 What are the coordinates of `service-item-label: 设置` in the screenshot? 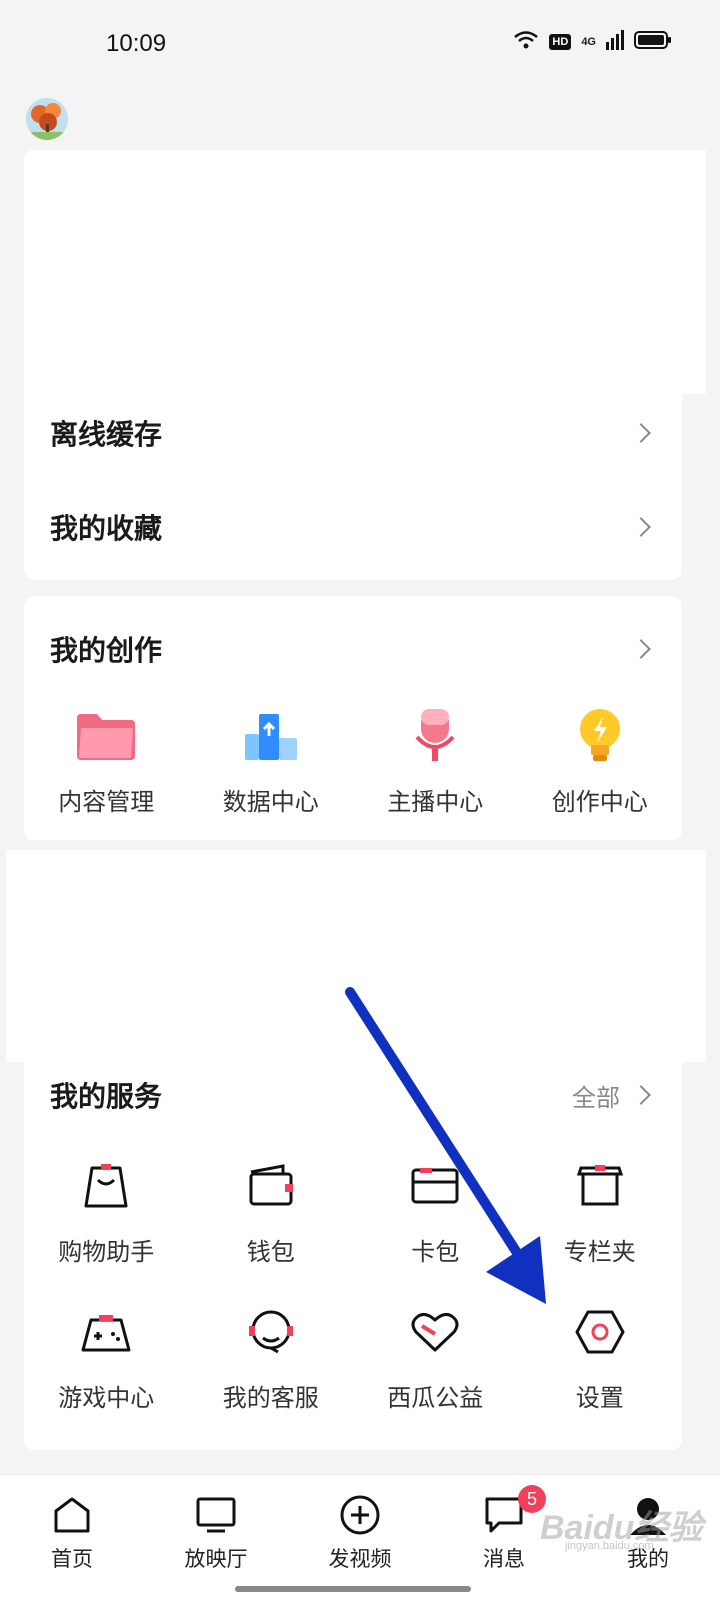 It's located at (599, 1398).